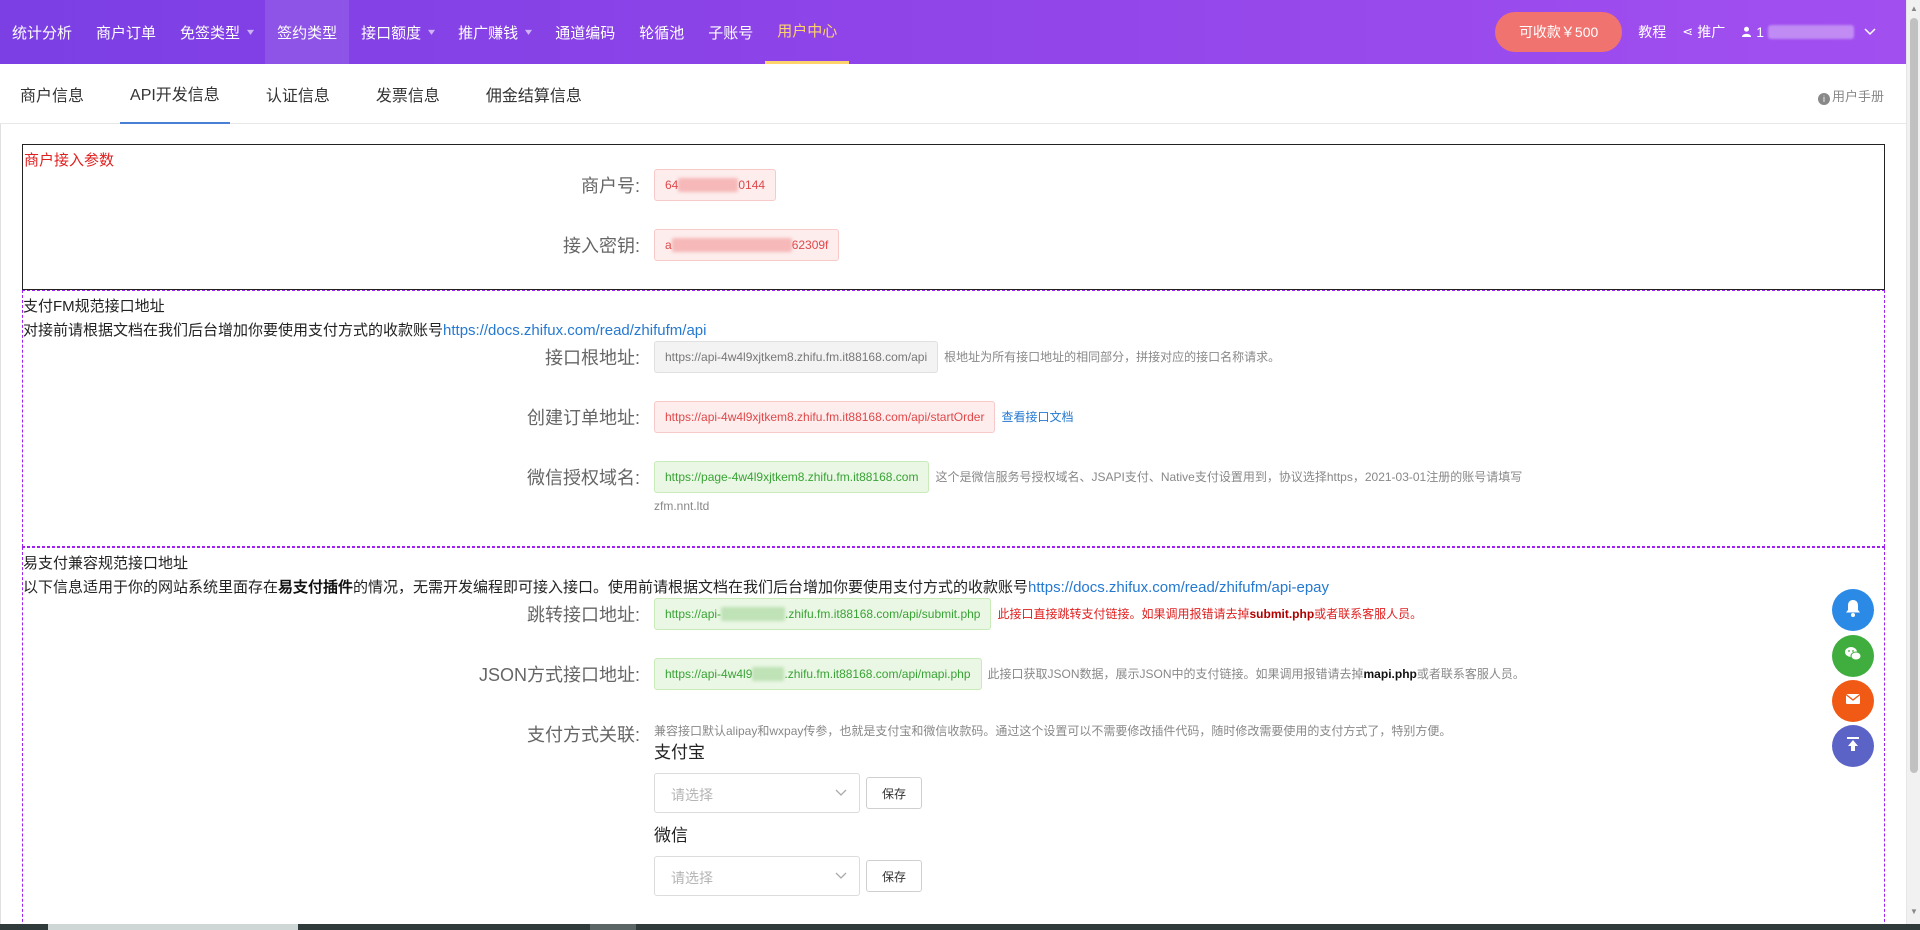 The image size is (1920, 930). I want to click on arrow-up-icon, so click(1853, 746).